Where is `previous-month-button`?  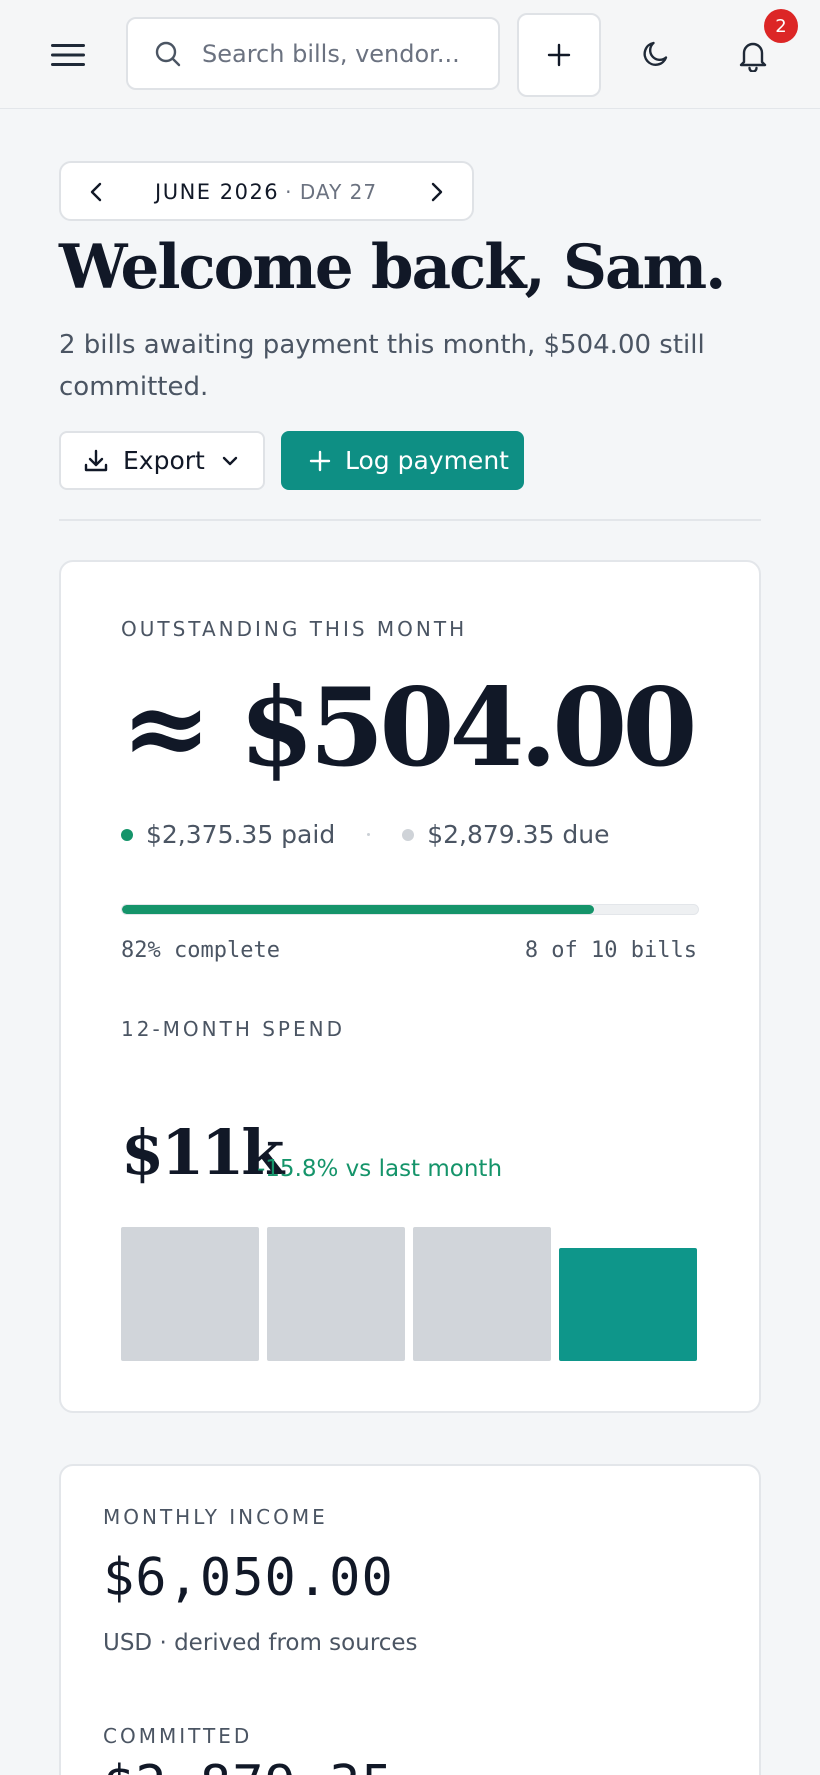
previous-month-button is located at coordinates (96, 192).